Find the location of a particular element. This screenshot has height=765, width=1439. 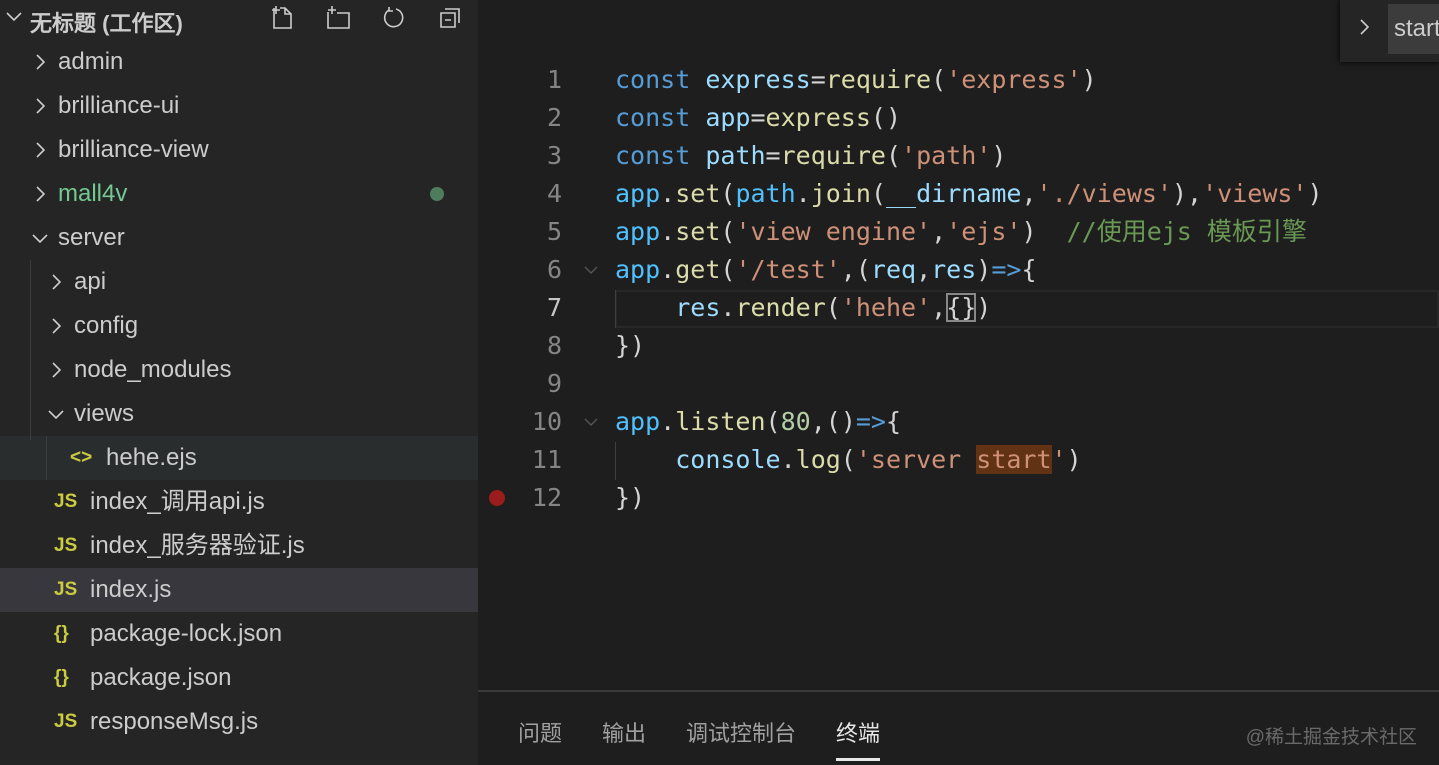

panel-tab: 调试控制台 is located at coordinates (741, 732).